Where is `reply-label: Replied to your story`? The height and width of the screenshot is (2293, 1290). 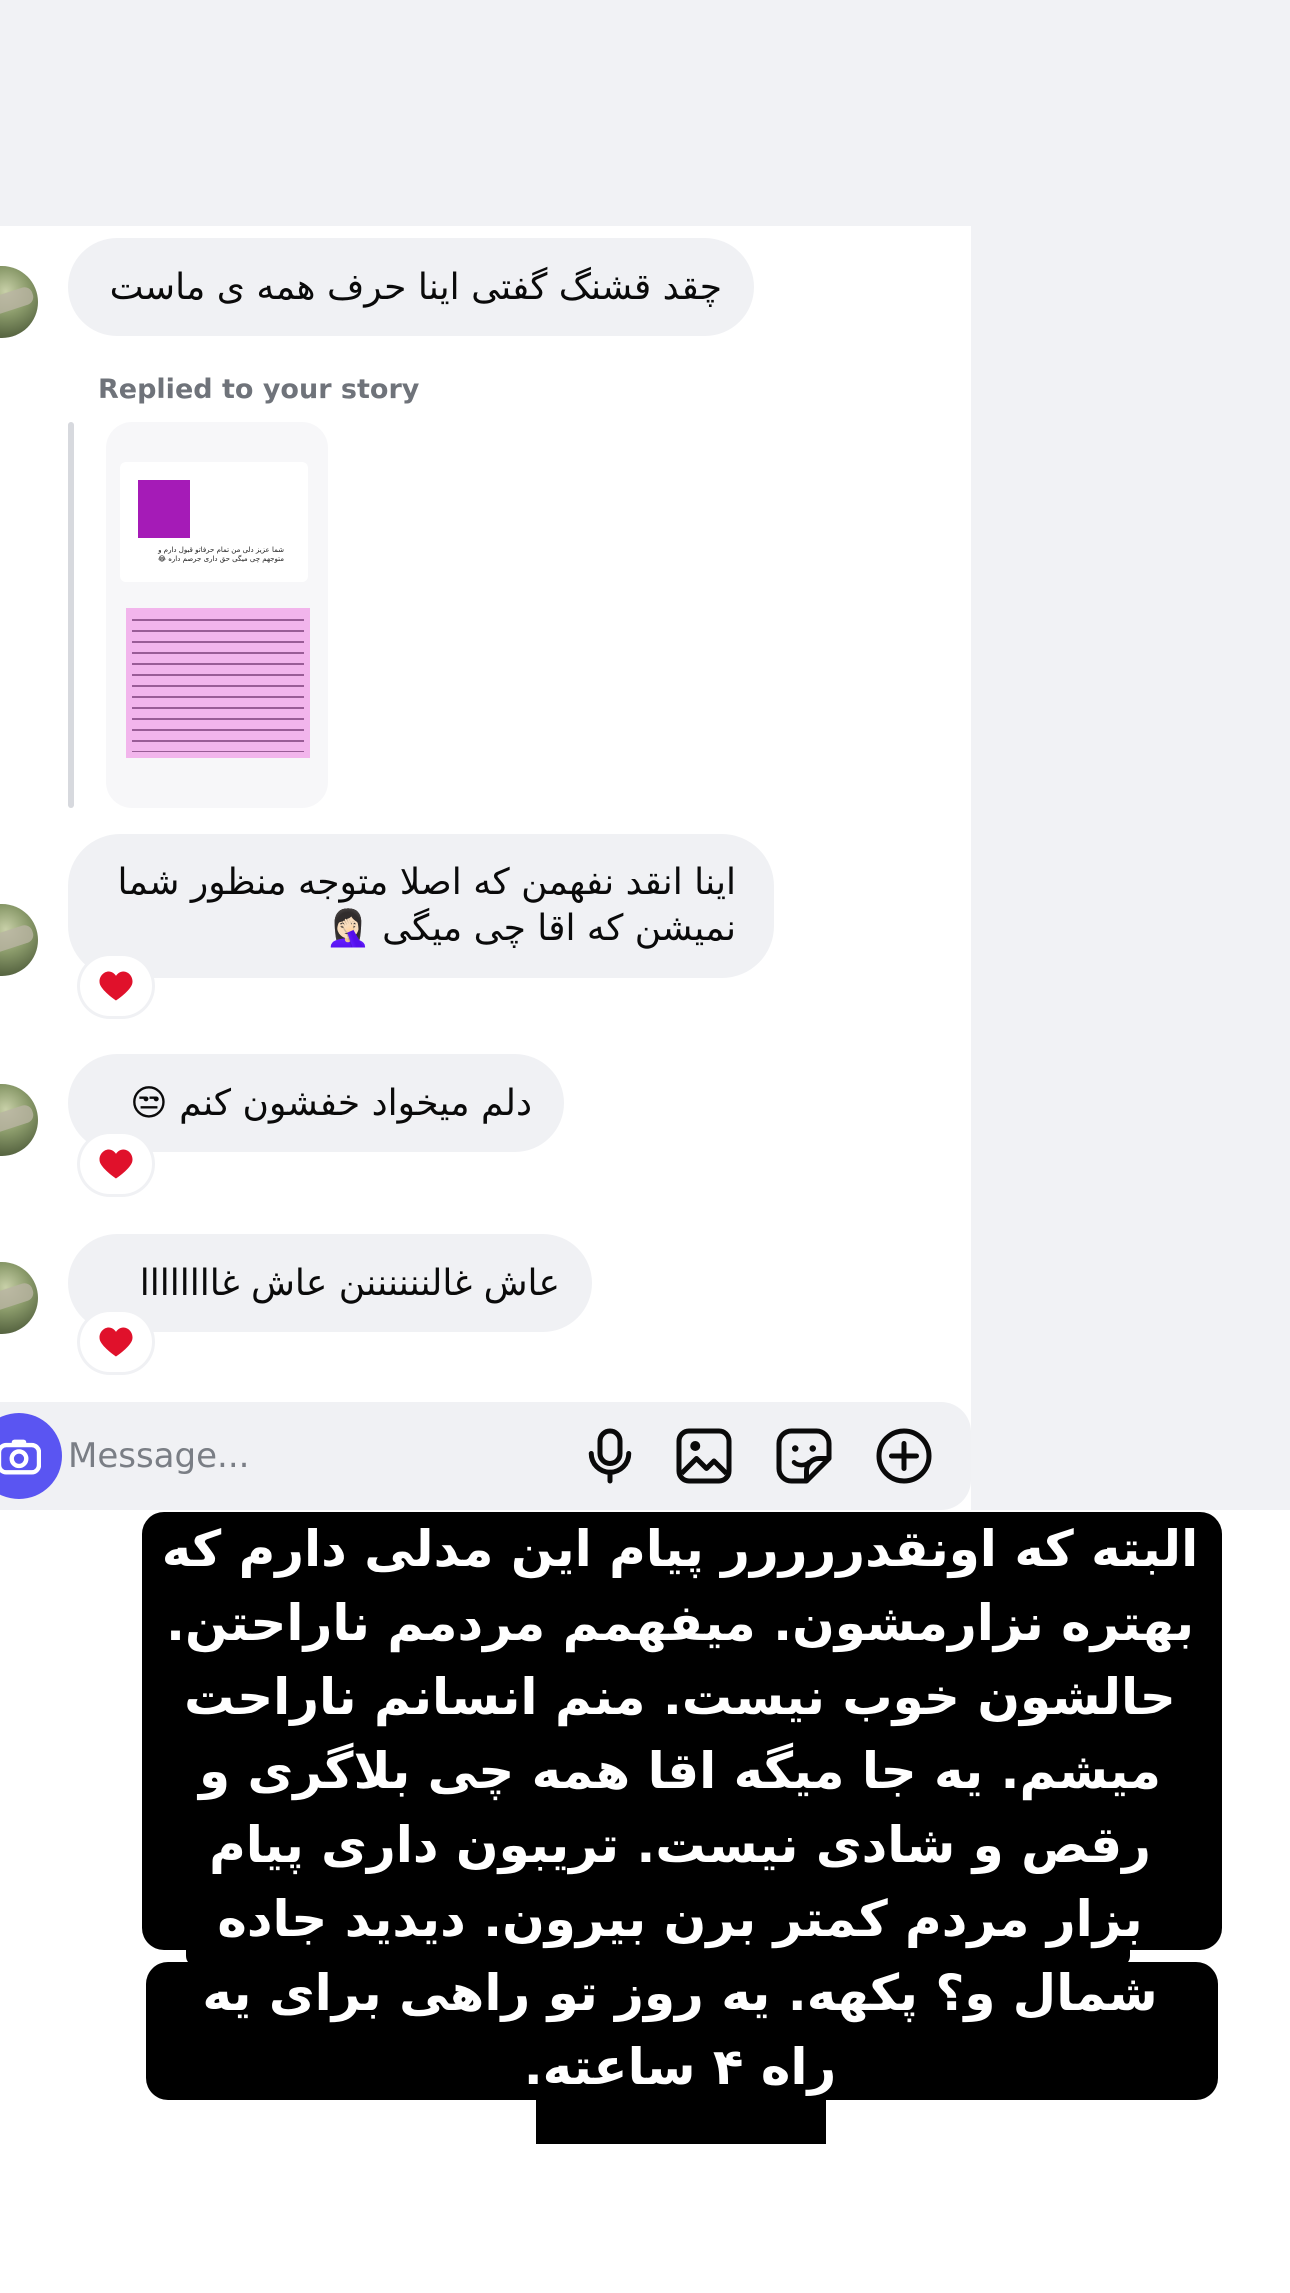
reply-label: Replied to your story is located at coordinates (259, 389).